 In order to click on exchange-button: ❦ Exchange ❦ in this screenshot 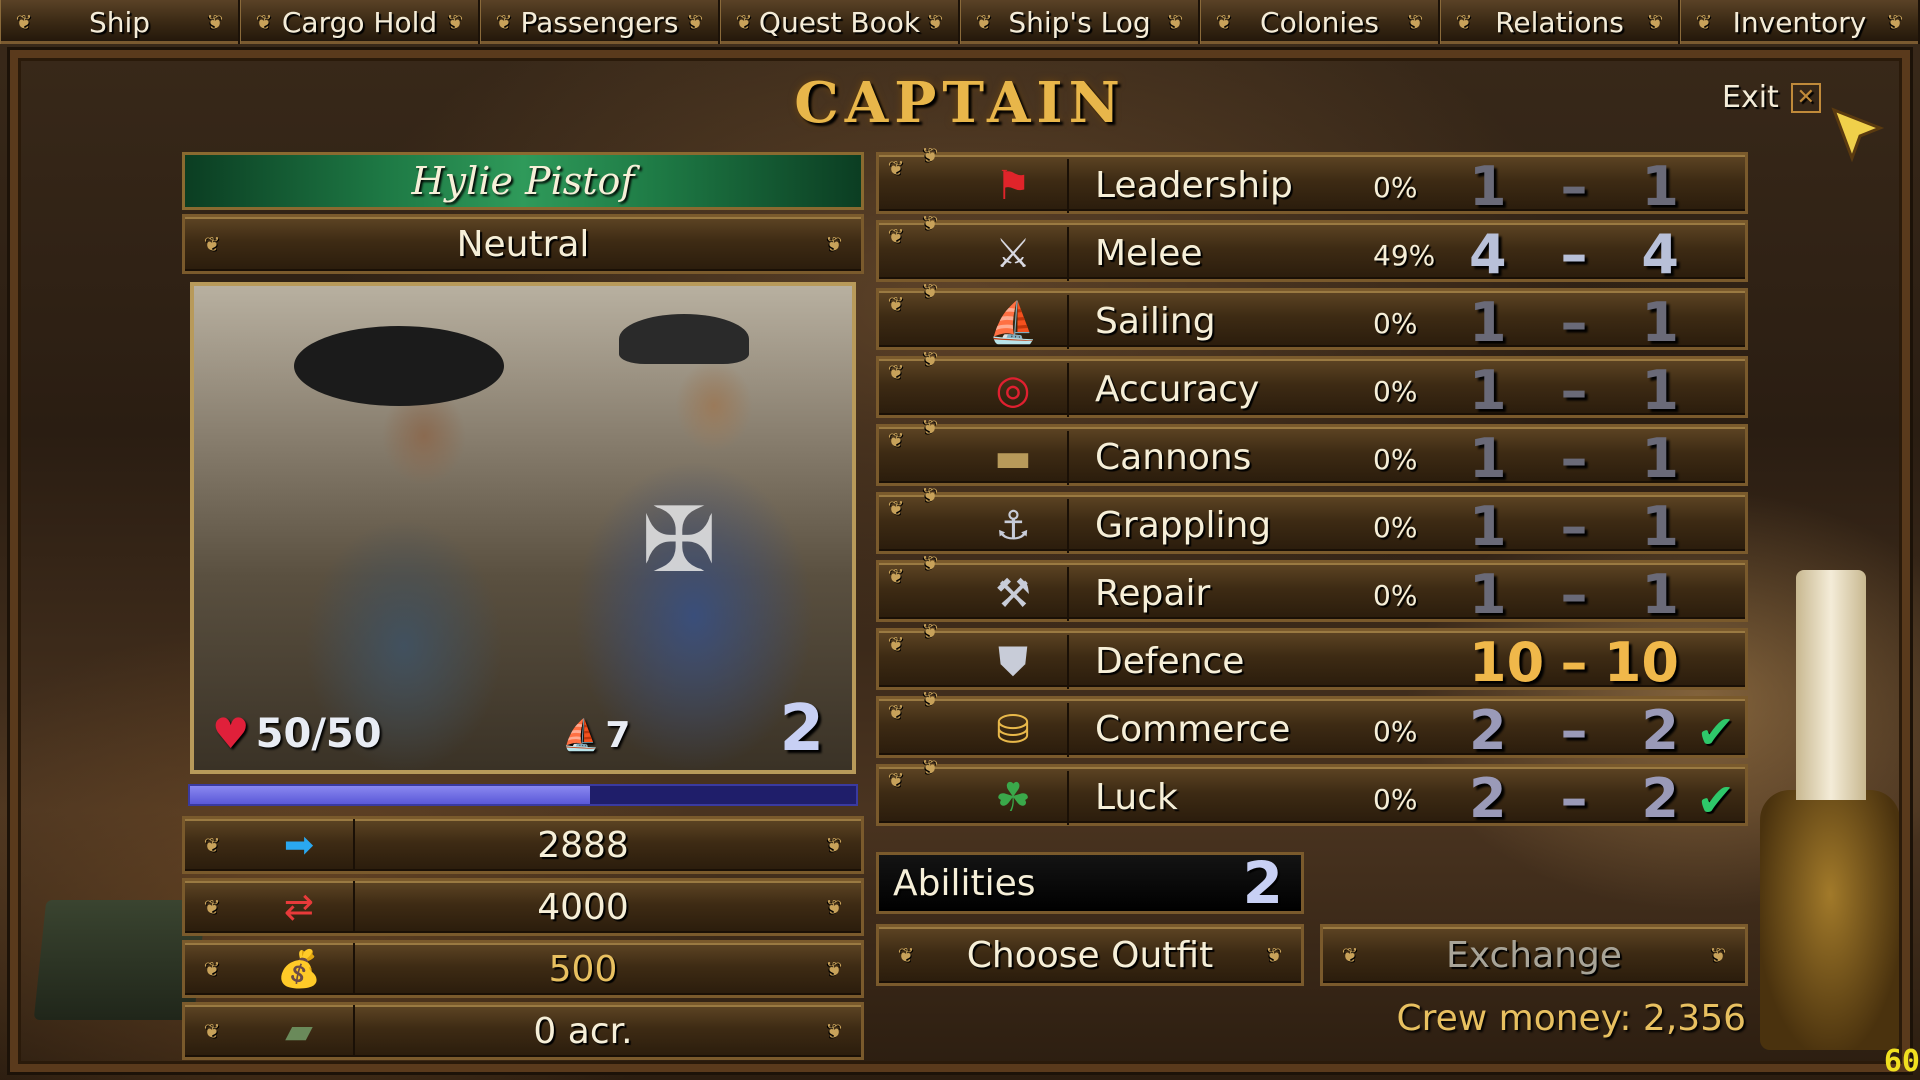, I will do `click(1534, 955)`.